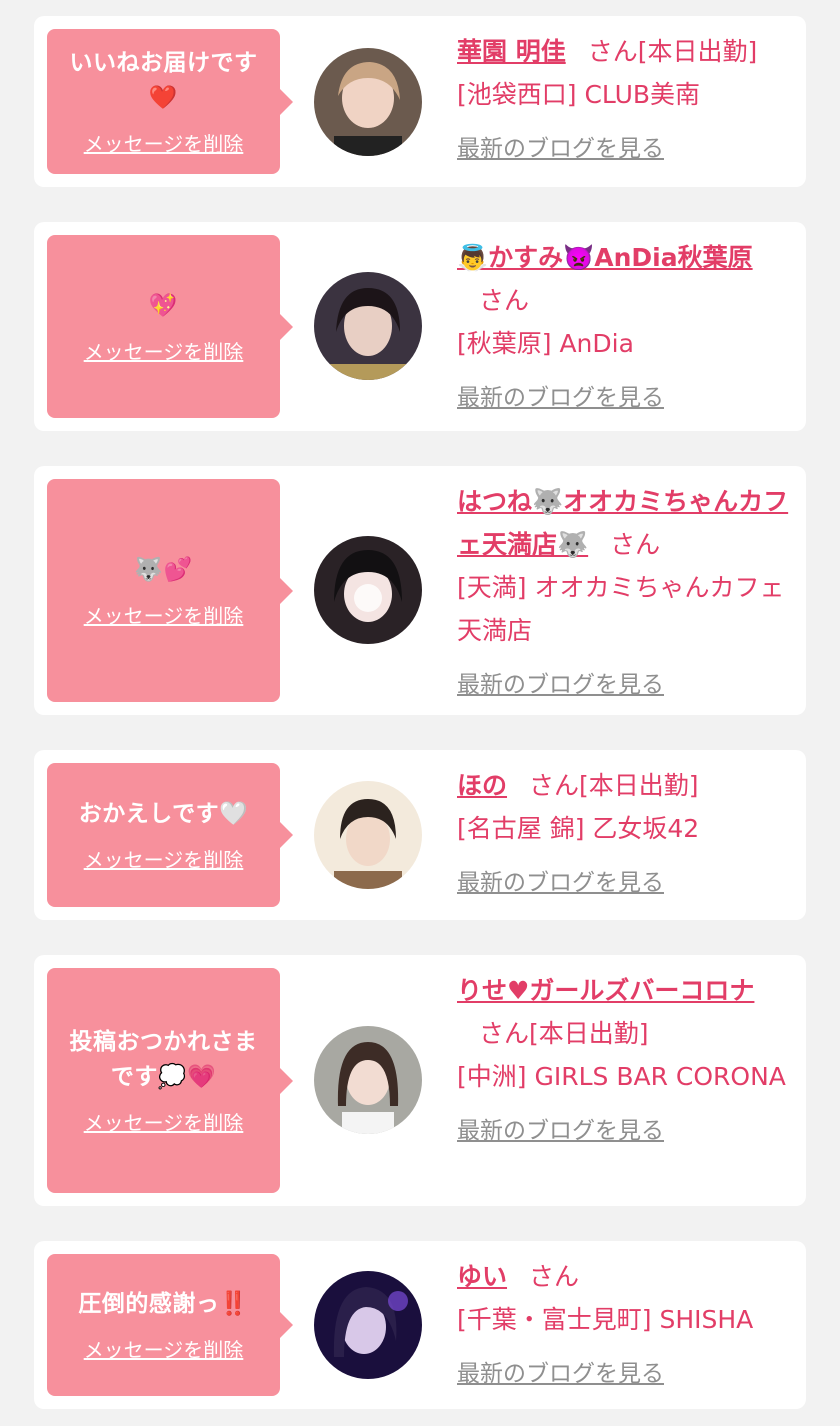 The height and width of the screenshot is (1426, 840). What do you see at coordinates (163, 1304) in the screenshot?
I see `message-text: 圧倒的感謝っ‼️` at bounding box center [163, 1304].